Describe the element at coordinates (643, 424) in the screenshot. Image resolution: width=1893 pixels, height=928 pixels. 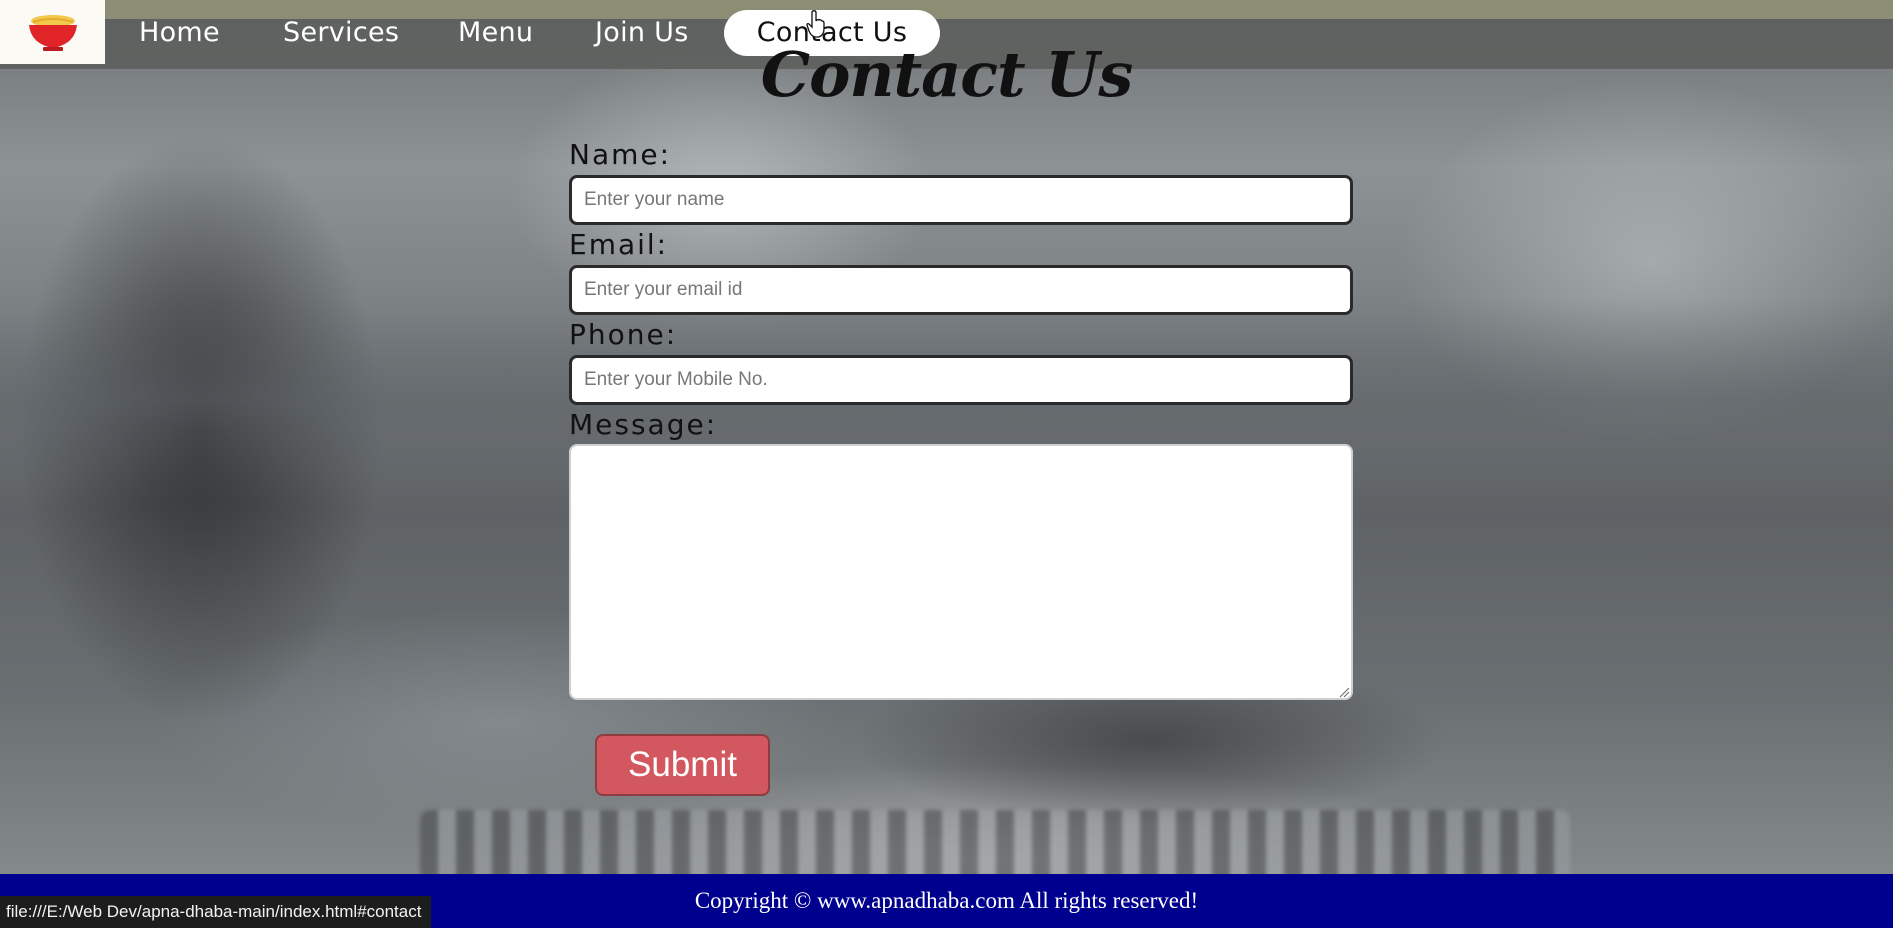
I see `message-label: Message:` at that location.